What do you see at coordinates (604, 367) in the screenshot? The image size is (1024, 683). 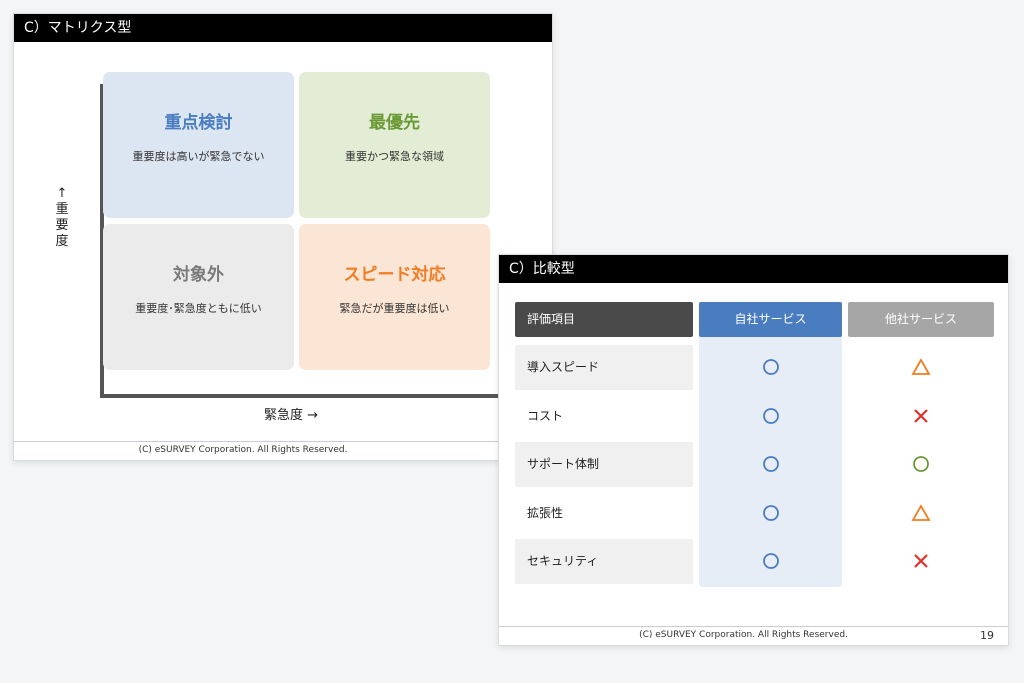 I see `row-label: 導入スピード` at bounding box center [604, 367].